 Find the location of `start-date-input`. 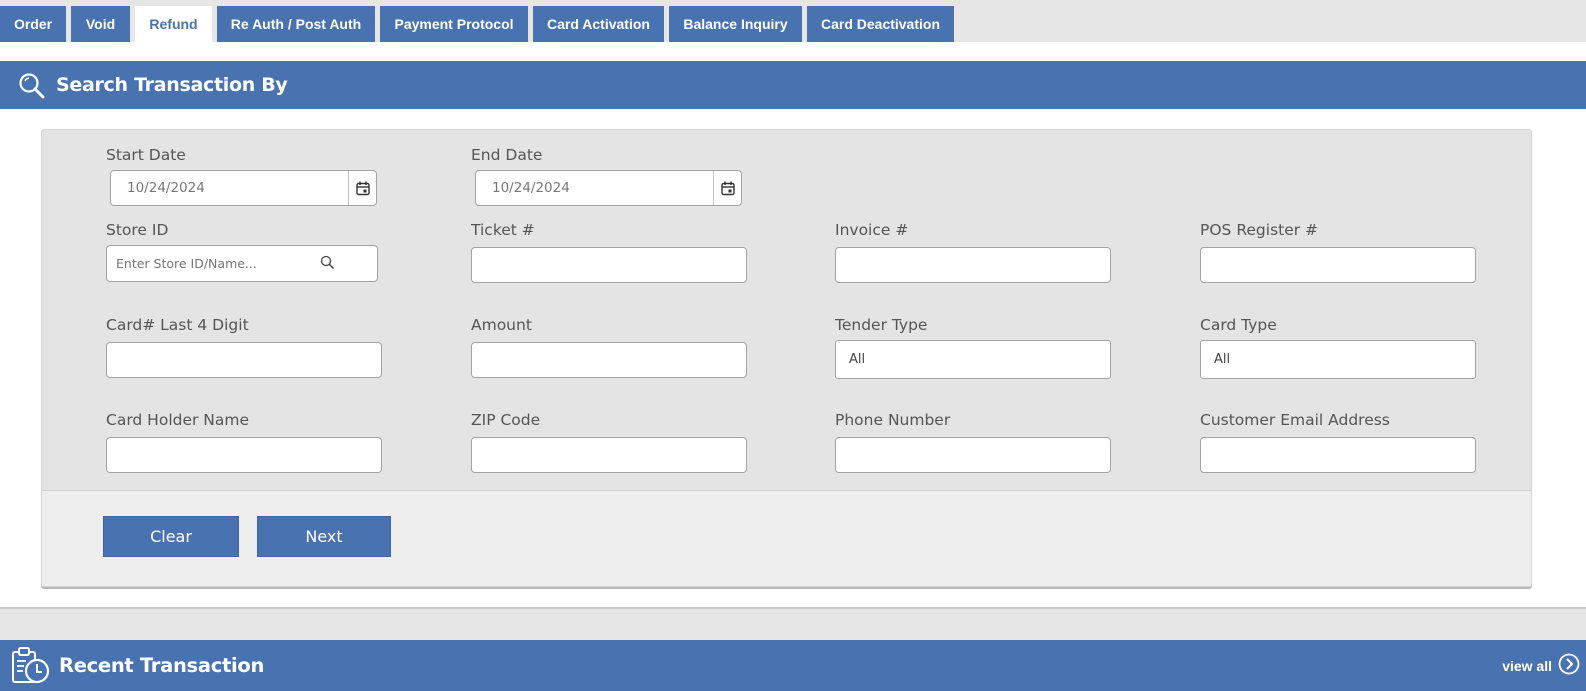

start-date-input is located at coordinates (243, 188).